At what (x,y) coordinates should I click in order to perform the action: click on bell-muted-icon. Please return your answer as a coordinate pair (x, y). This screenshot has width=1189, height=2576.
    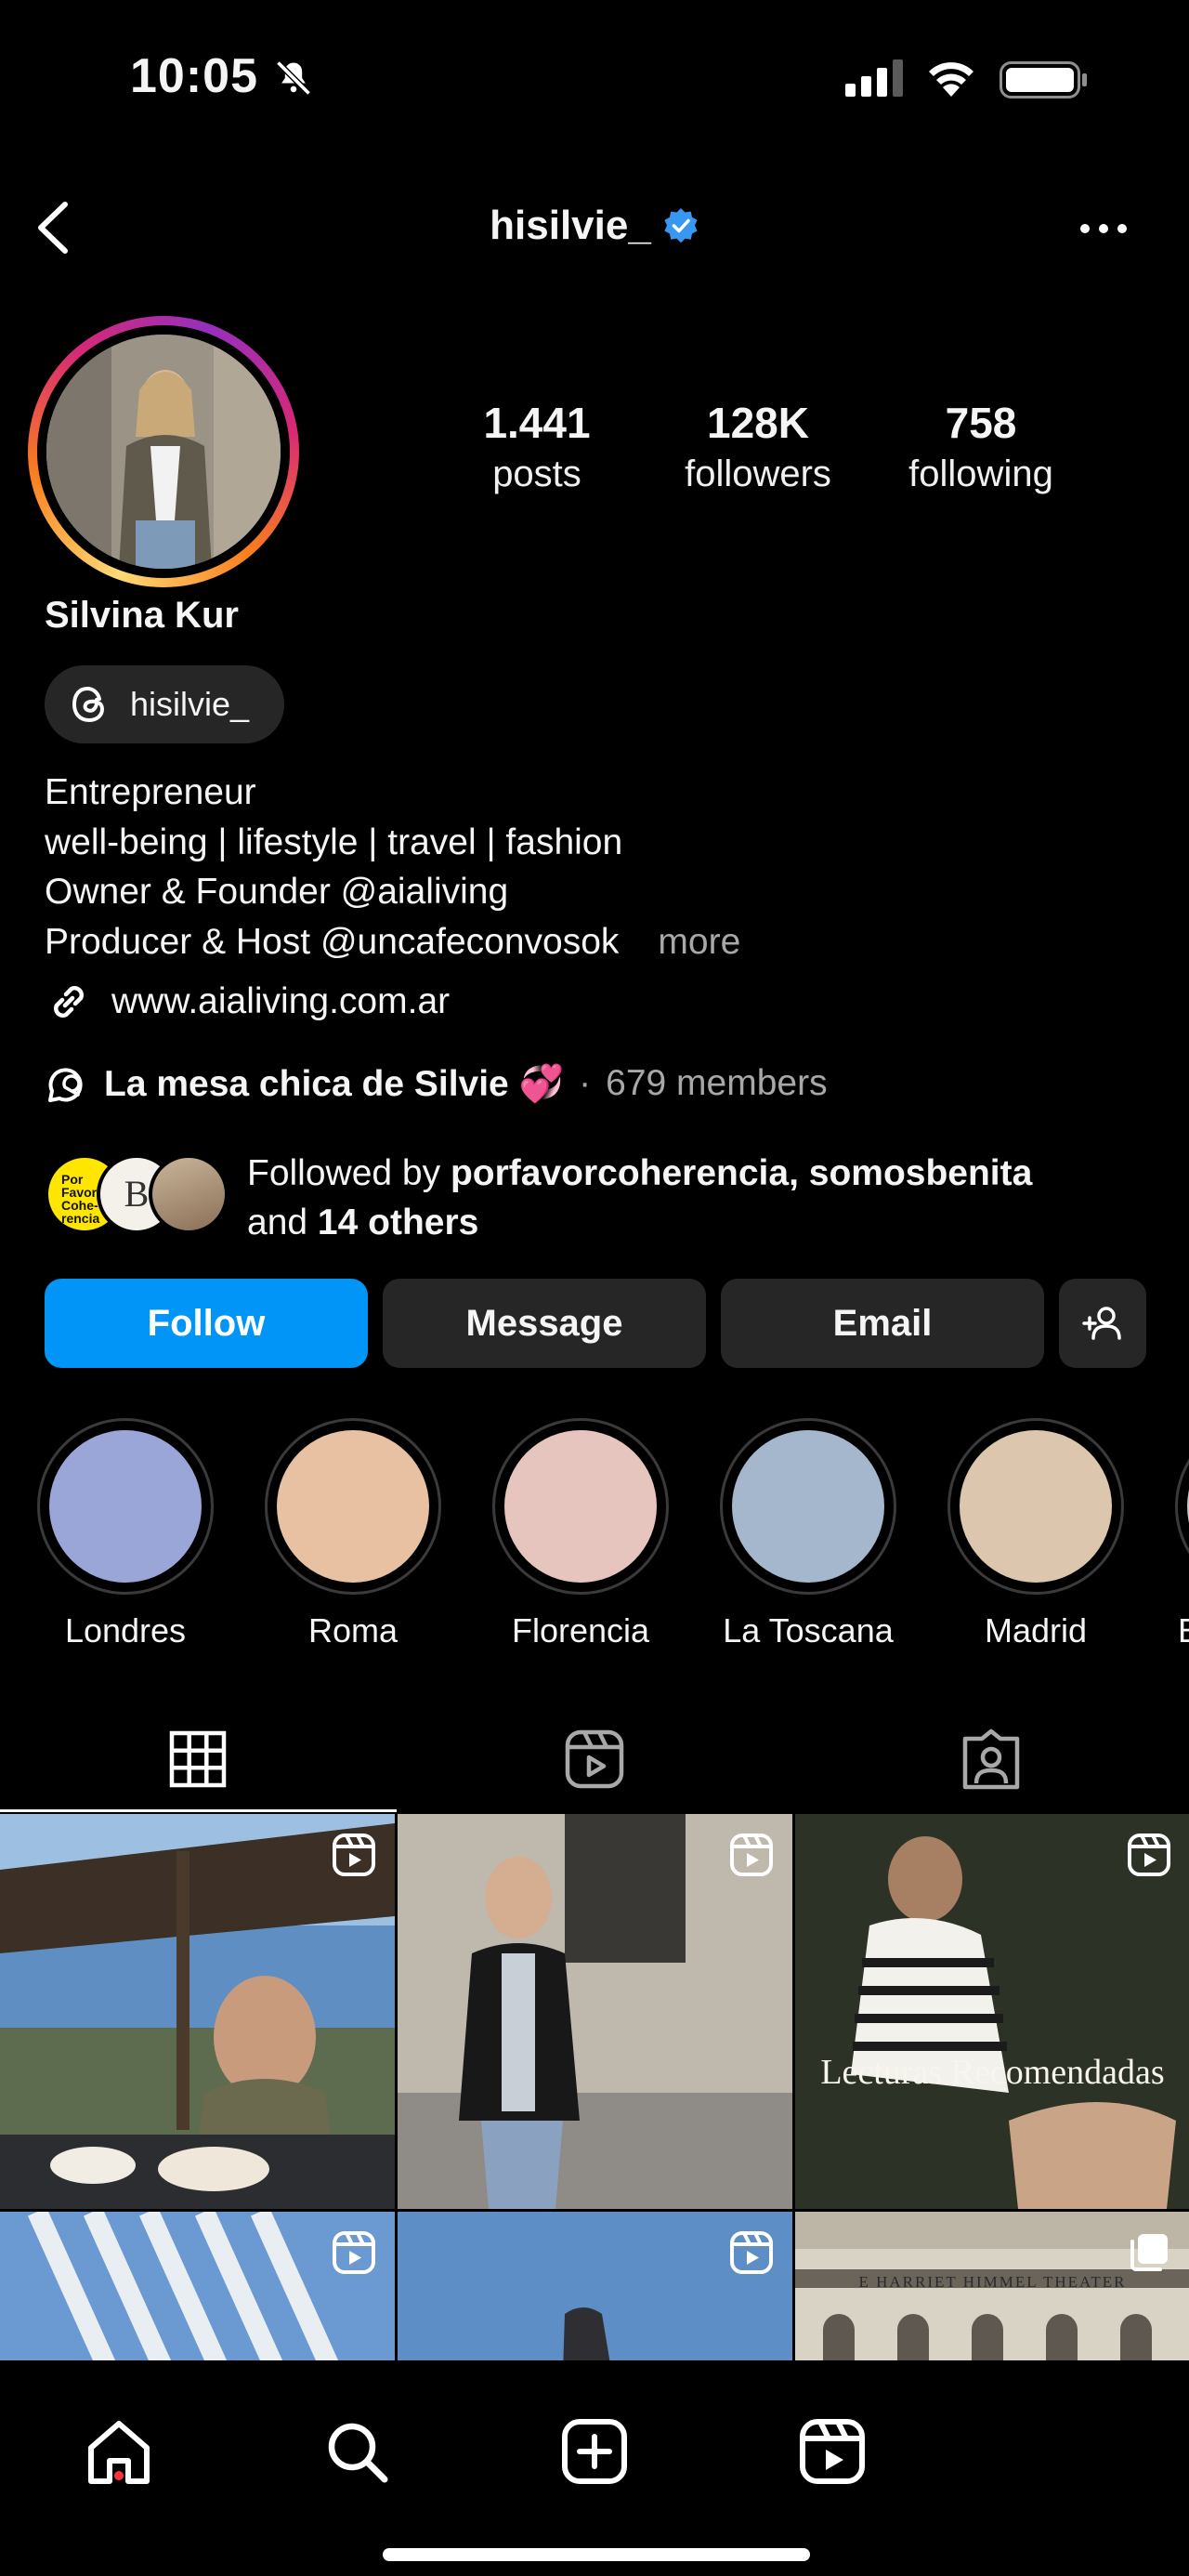
    Looking at the image, I should click on (293, 78).